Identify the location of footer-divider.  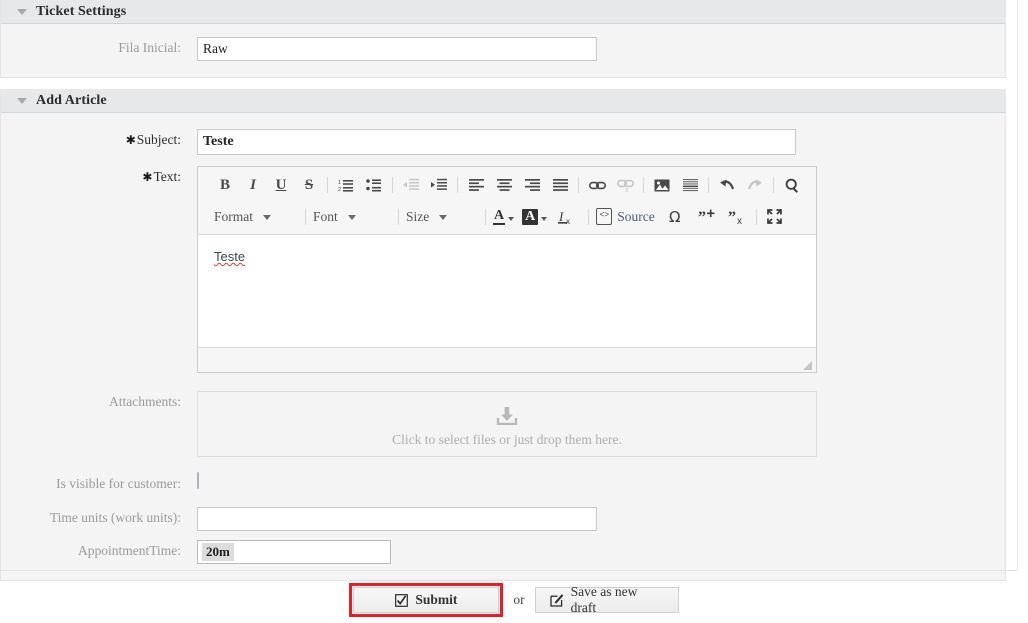
(508, 570).